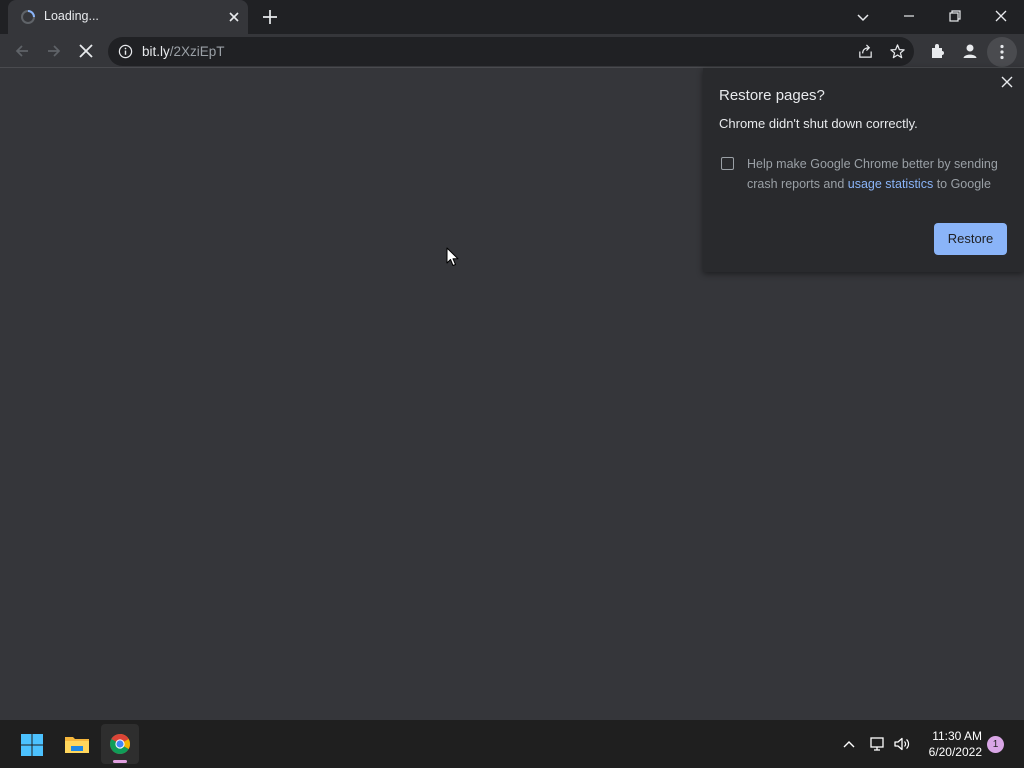 The width and height of the screenshot is (1024, 768). I want to click on windows-start-icon, so click(32, 745).